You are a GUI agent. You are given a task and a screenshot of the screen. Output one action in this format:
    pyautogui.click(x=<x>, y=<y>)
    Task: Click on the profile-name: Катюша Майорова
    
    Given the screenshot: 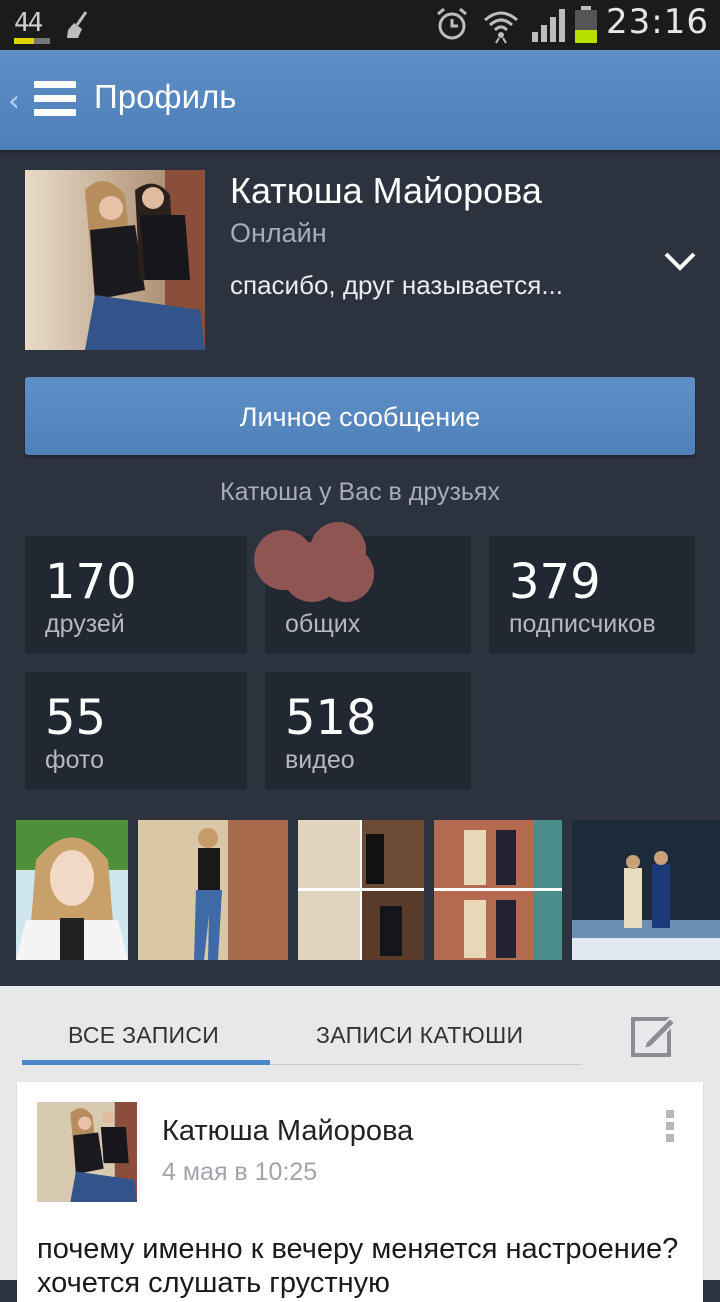 What is the action you would take?
    pyautogui.click(x=386, y=190)
    